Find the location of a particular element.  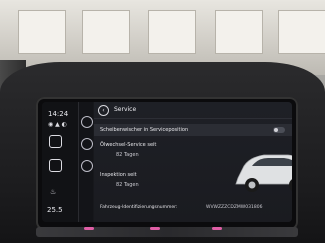

item-label: Inspektion seit is located at coordinates (118, 175).